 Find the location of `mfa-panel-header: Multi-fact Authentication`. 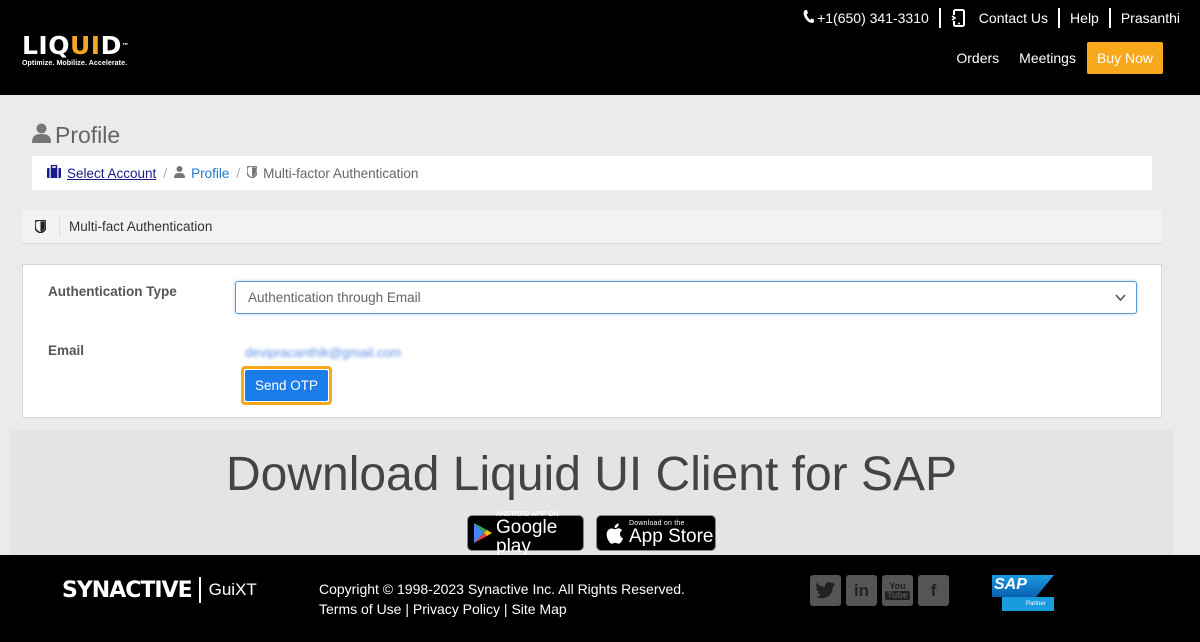

mfa-panel-header: Multi-fact Authentication is located at coordinates (592, 227).